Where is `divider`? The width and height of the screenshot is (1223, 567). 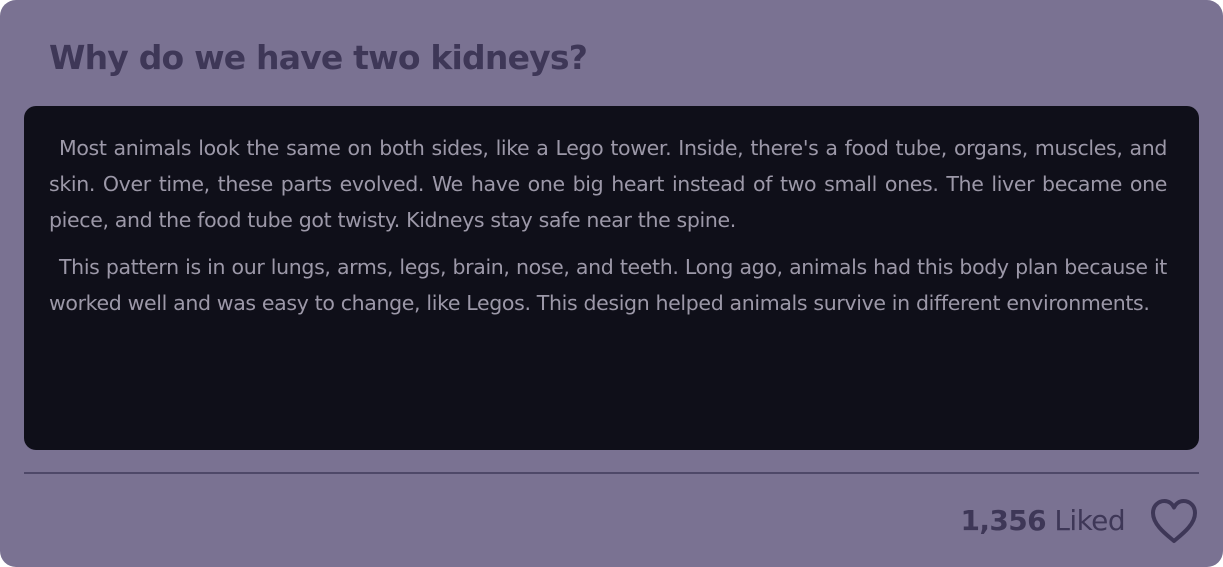 divider is located at coordinates (611, 473).